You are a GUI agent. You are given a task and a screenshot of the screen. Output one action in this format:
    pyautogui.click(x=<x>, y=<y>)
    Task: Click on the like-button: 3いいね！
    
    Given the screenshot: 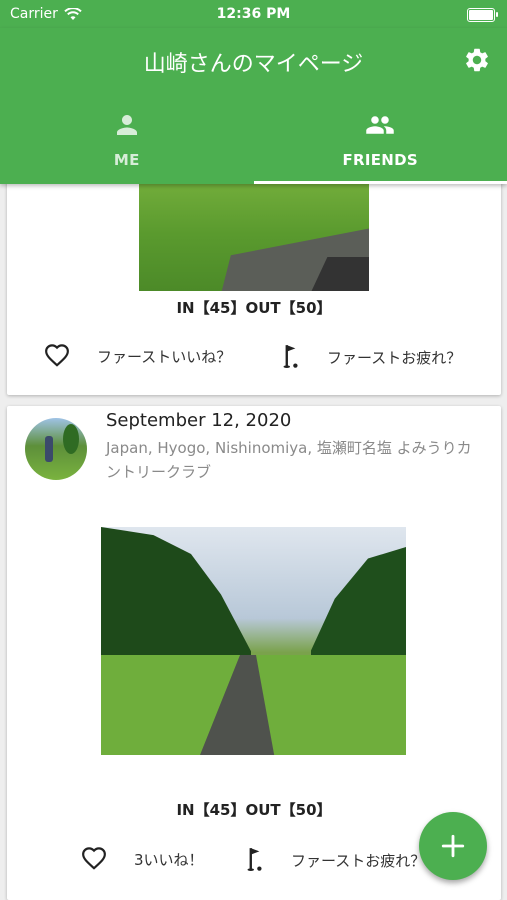 What is the action you would take?
    pyautogui.click(x=142, y=859)
    